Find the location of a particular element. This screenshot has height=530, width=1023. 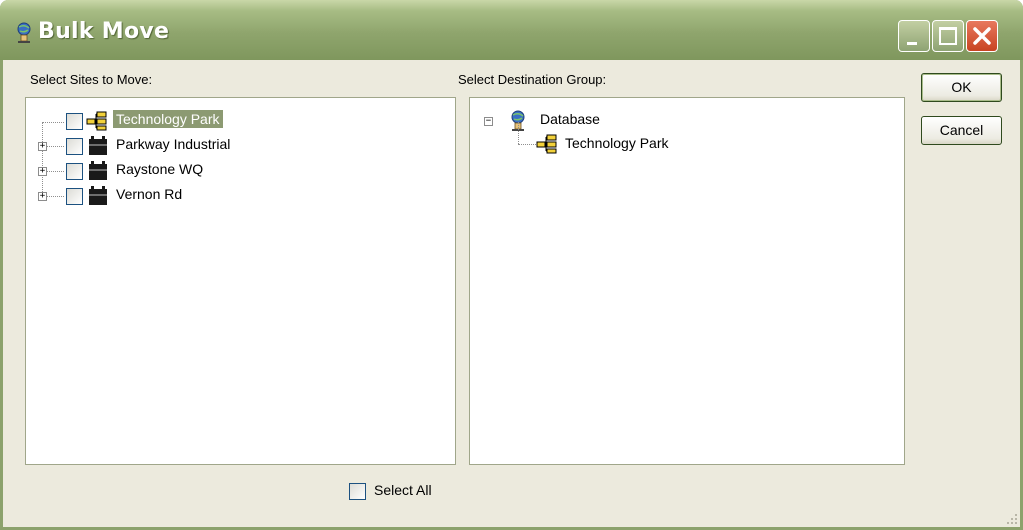

destination-root-database: − Database is located at coordinates (680, 121).